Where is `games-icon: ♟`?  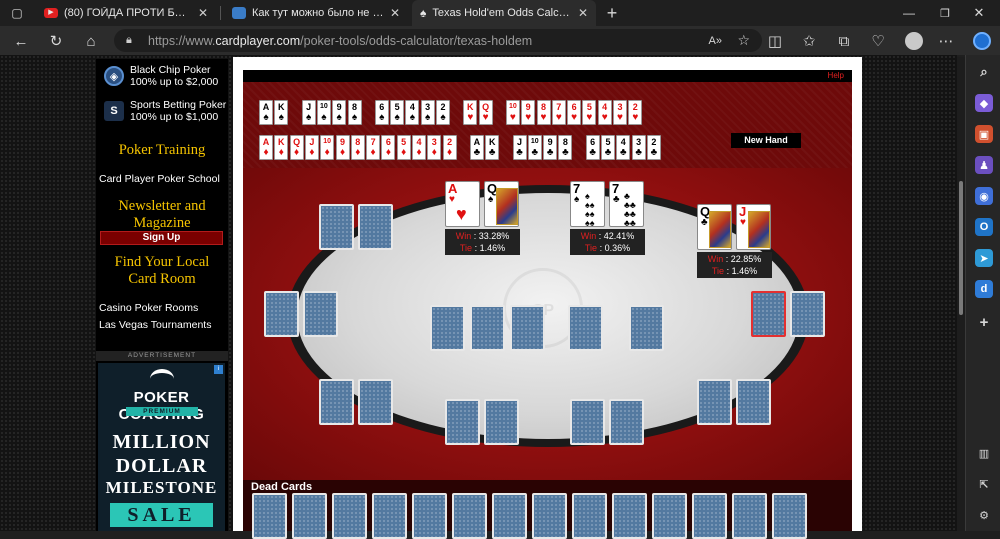 games-icon: ♟ is located at coordinates (984, 165).